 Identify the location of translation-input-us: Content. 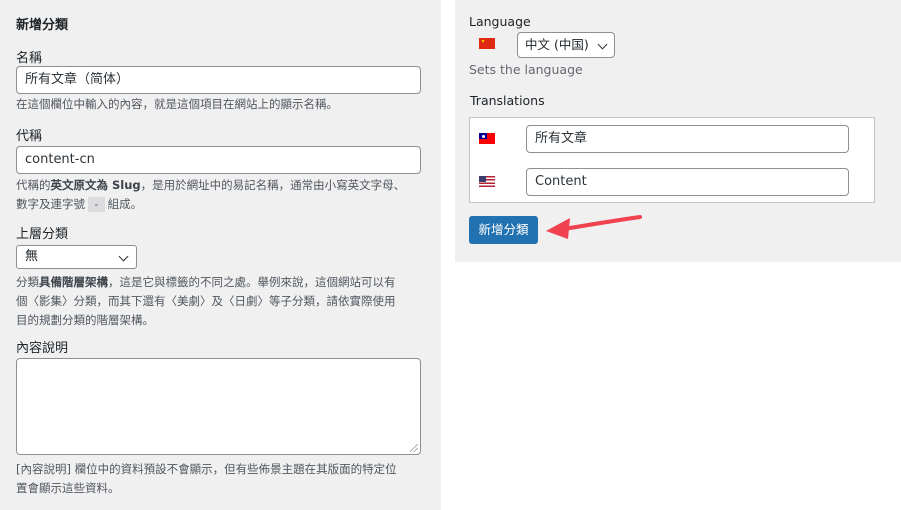
(687, 182).